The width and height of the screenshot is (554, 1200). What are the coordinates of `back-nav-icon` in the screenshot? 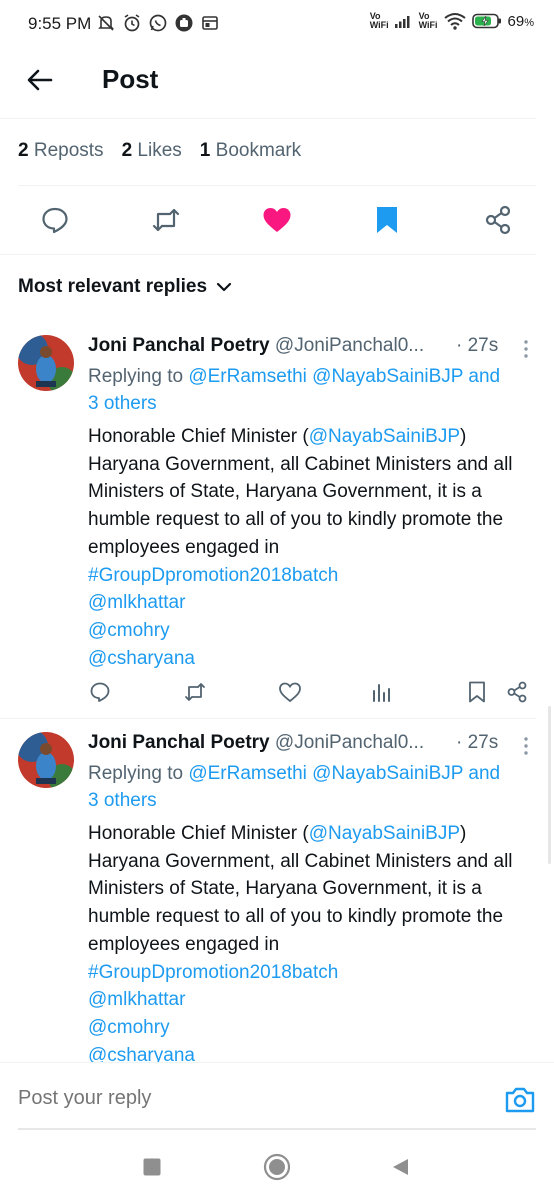 It's located at (400, 1167).